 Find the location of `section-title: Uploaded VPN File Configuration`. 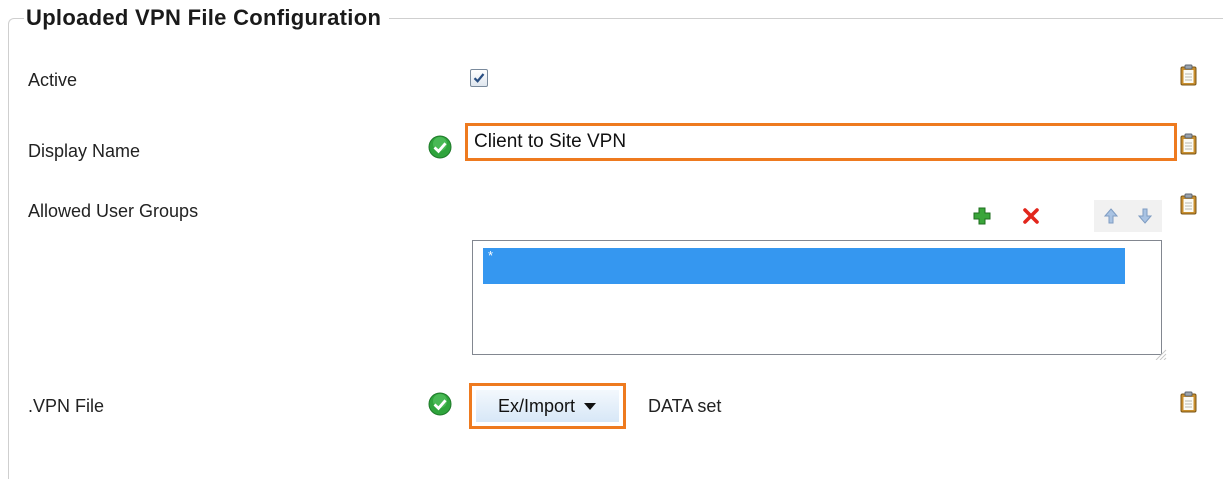

section-title: Uploaded VPN File Configuration is located at coordinates (207, 18).